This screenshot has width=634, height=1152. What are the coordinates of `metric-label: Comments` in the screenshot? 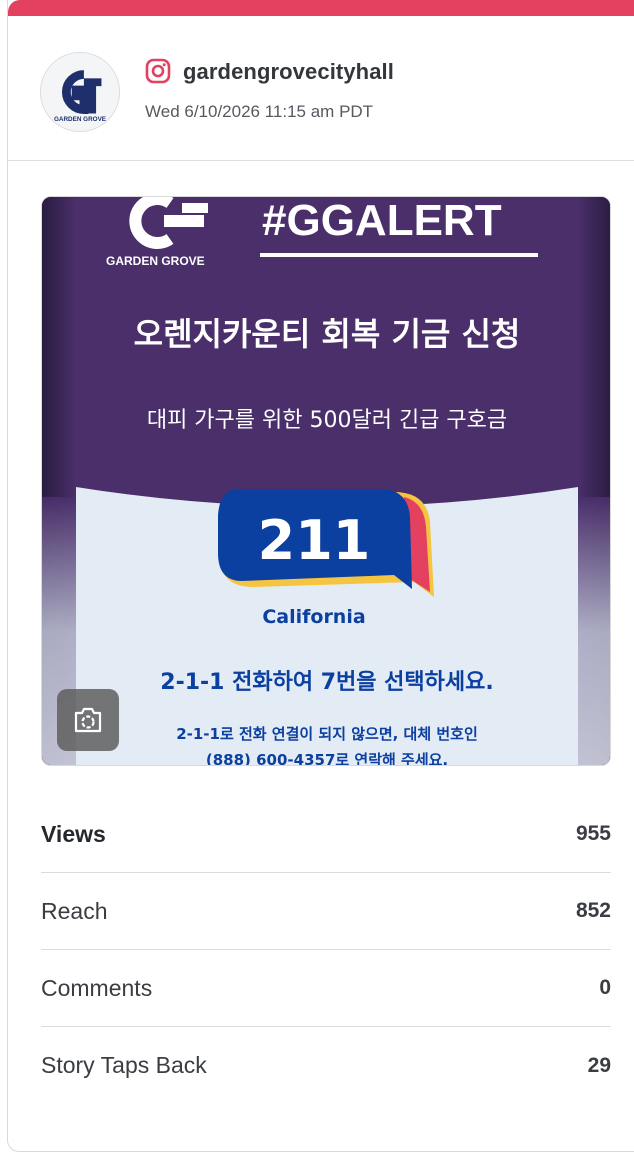 It's located at (97, 987).